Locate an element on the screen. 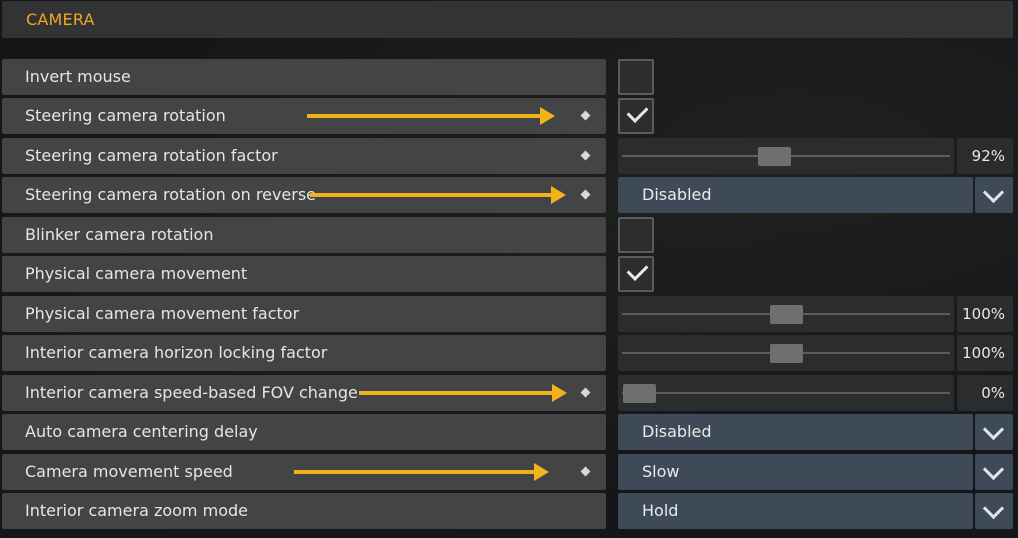  setting-label-box: Steering camera rotation is located at coordinates (304, 116).